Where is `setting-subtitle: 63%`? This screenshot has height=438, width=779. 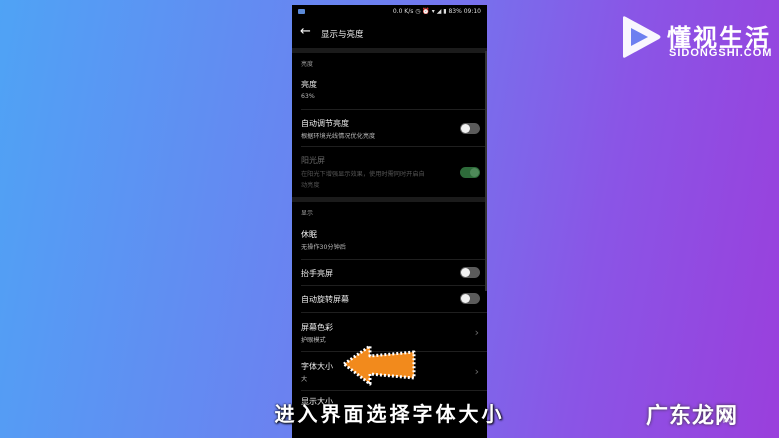
setting-subtitle: 63% is located at coordinates (308, 96).